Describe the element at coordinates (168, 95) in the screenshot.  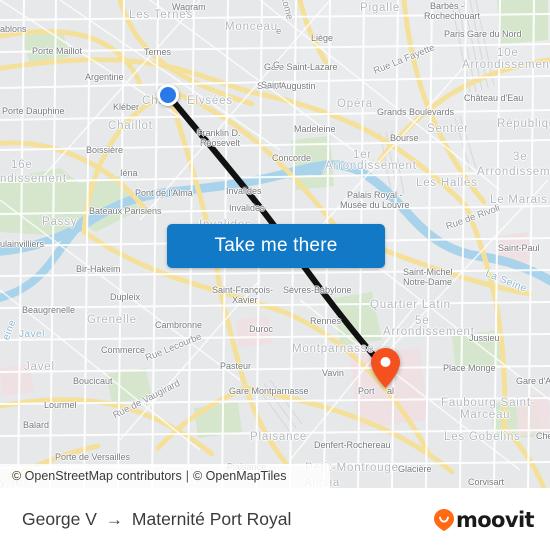
I see `origin-marker` at that location.